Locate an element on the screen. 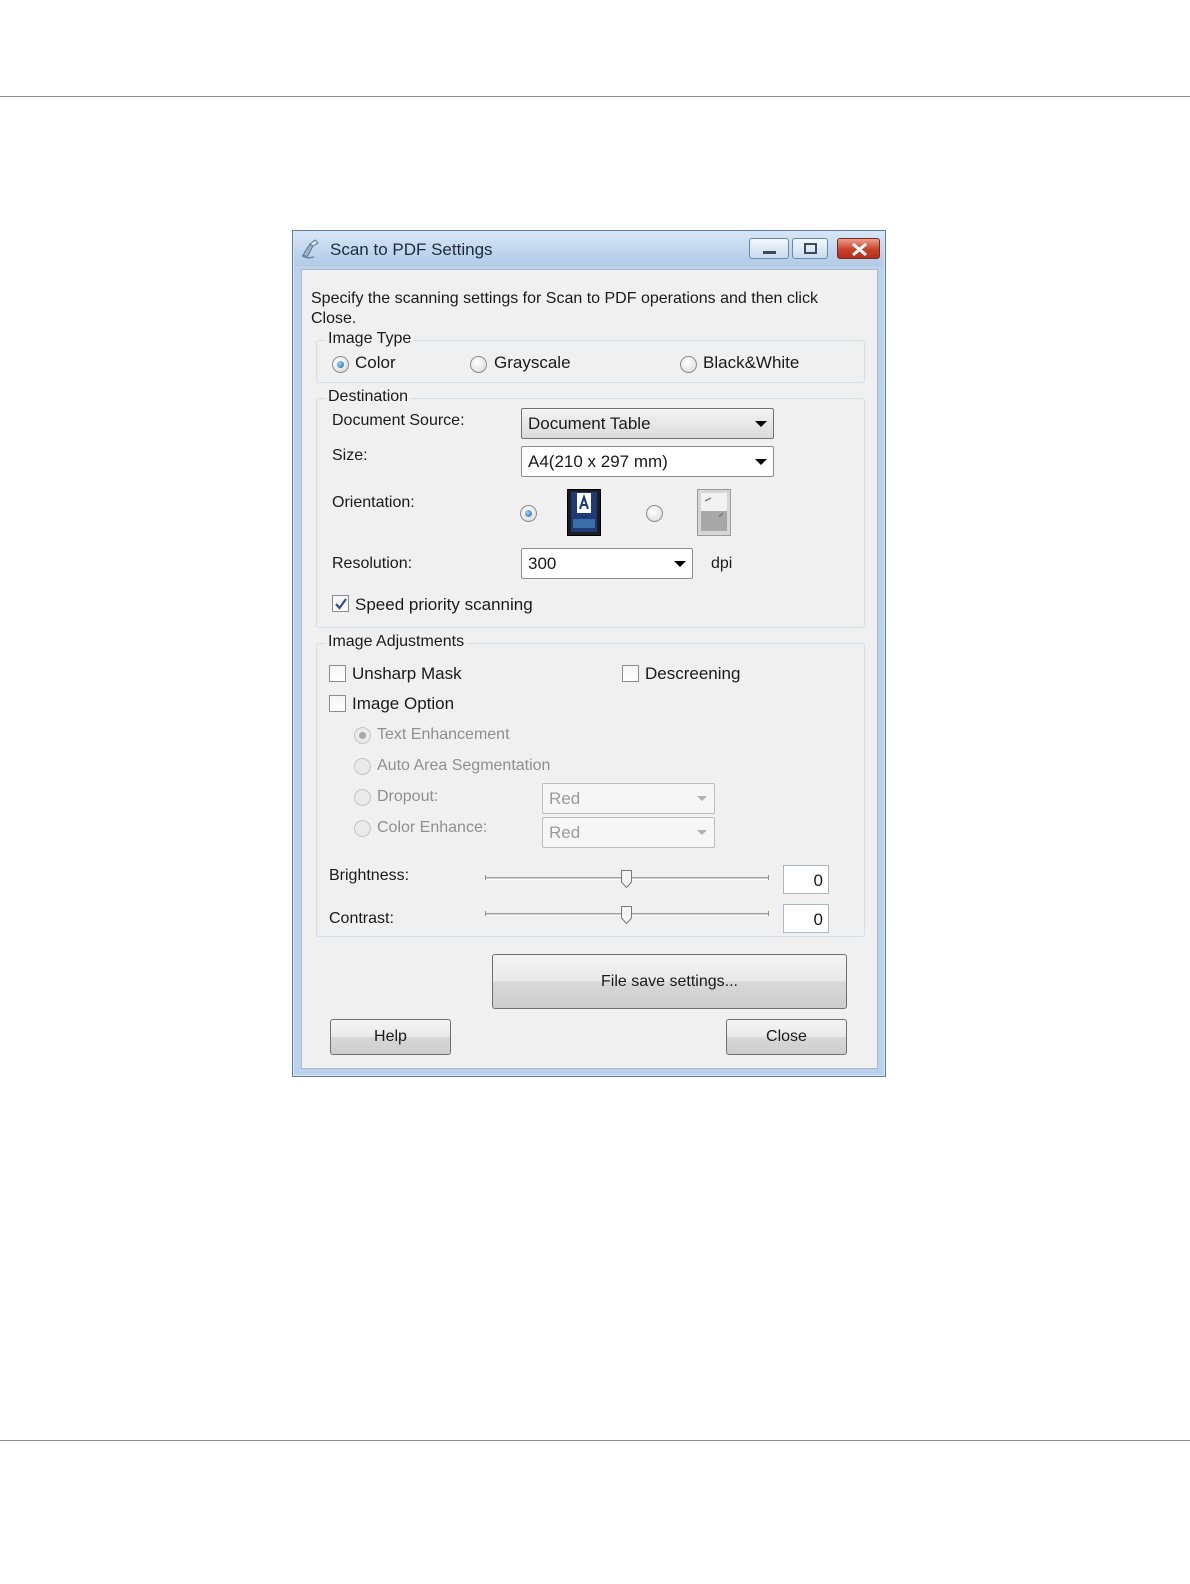  maximize-button is located at coordinates (810, 248).